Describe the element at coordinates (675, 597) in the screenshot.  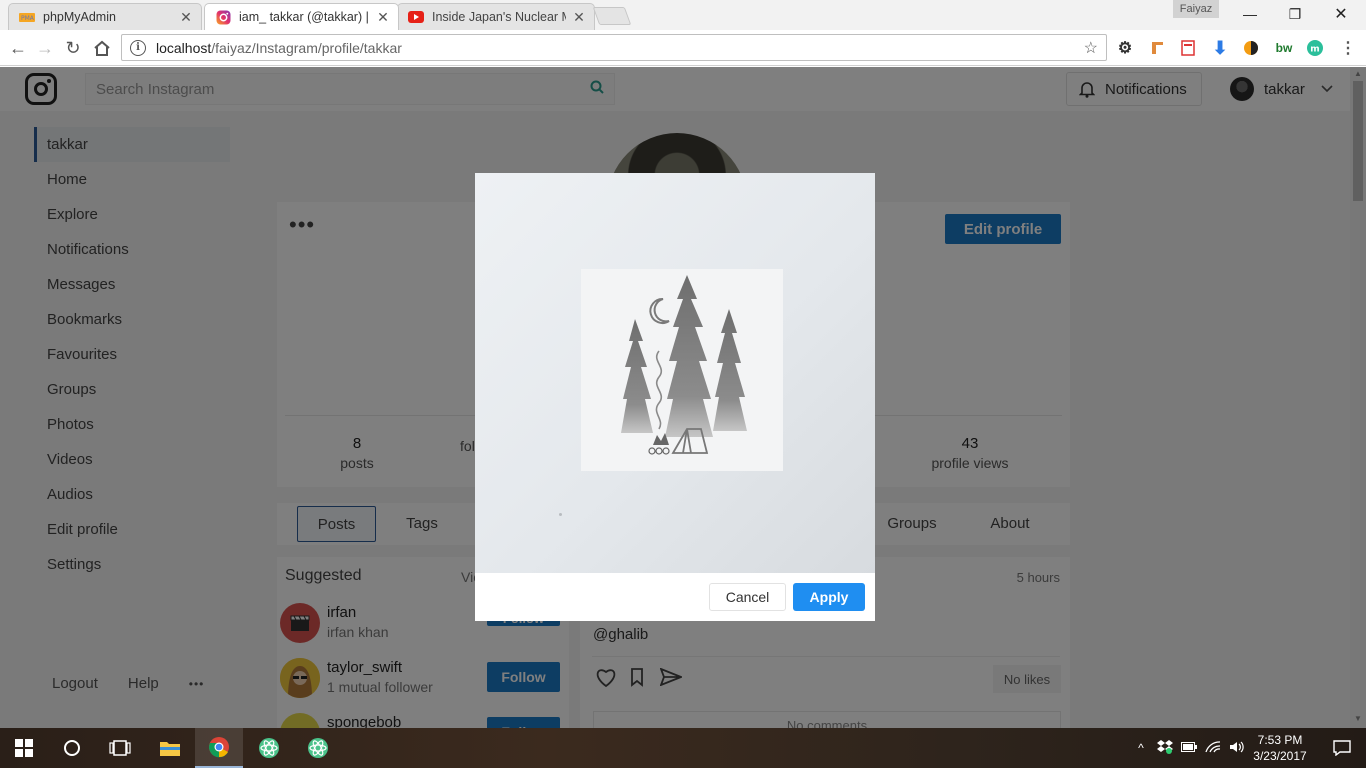
I see `modal-footer: Cancel Apply` at that location.